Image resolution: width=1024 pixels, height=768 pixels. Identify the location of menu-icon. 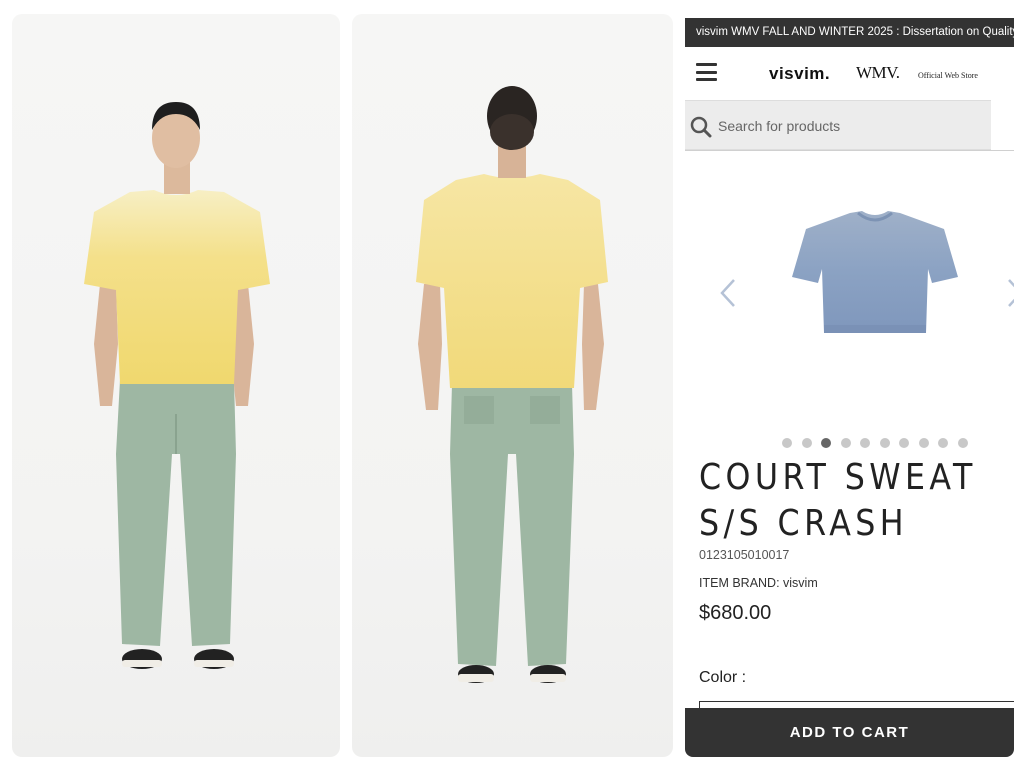
(706, 72).